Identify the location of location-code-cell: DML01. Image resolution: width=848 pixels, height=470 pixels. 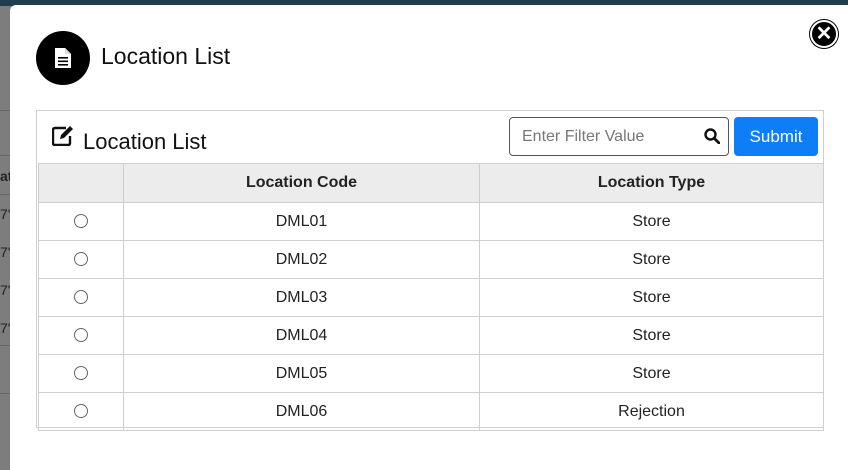
(301, 221).